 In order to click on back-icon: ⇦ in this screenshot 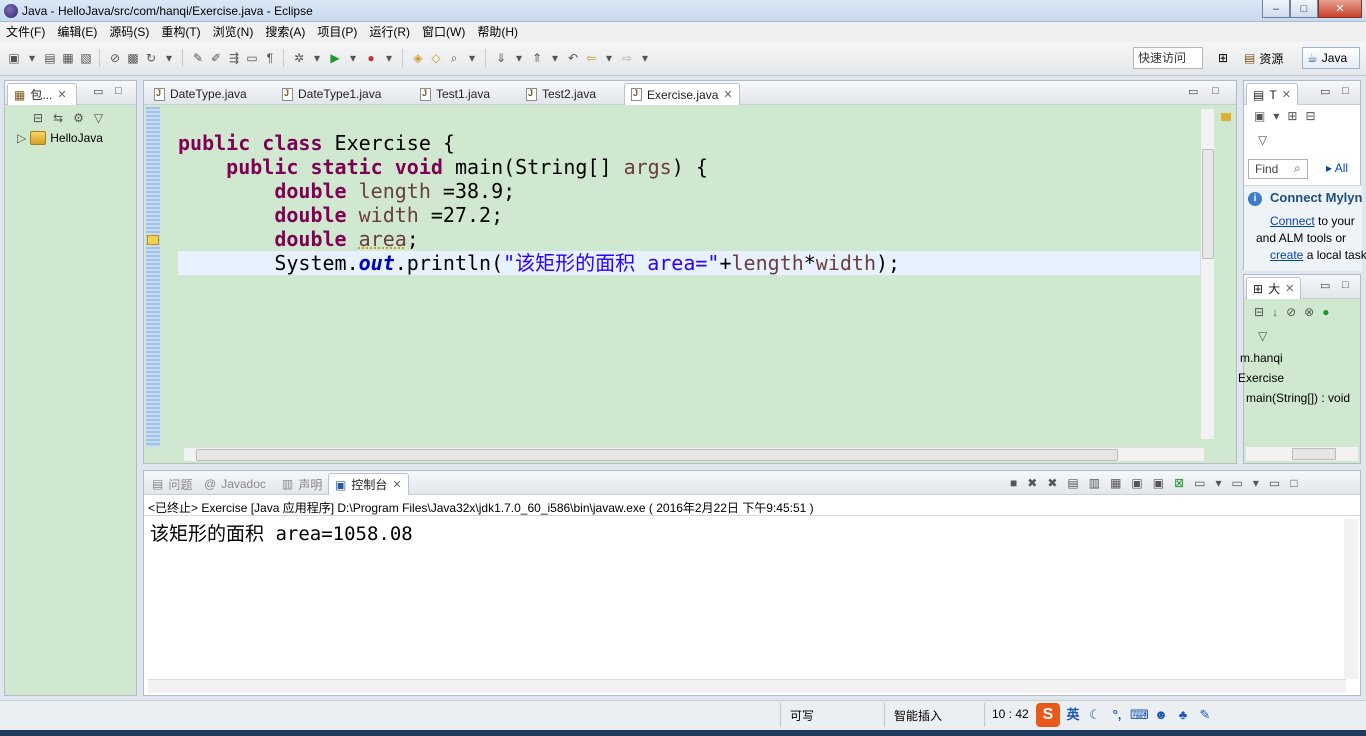, I will do `click(591, 58)`.